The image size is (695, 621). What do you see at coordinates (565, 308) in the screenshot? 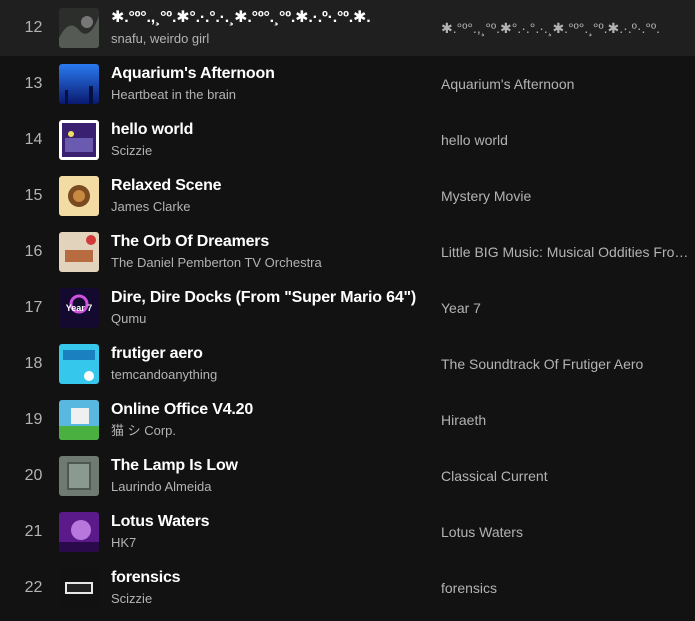
I see `track-album: Year 7` at bounding box center [565, 308].